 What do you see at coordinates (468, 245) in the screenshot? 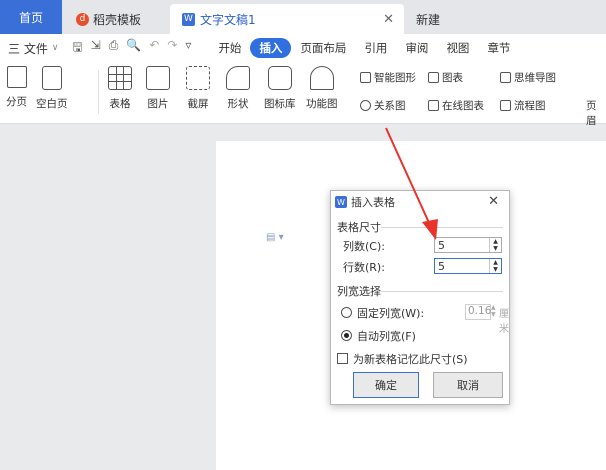
I see `cols-stepper: 5 ▲ ▼` at bounding box center [468, 245].